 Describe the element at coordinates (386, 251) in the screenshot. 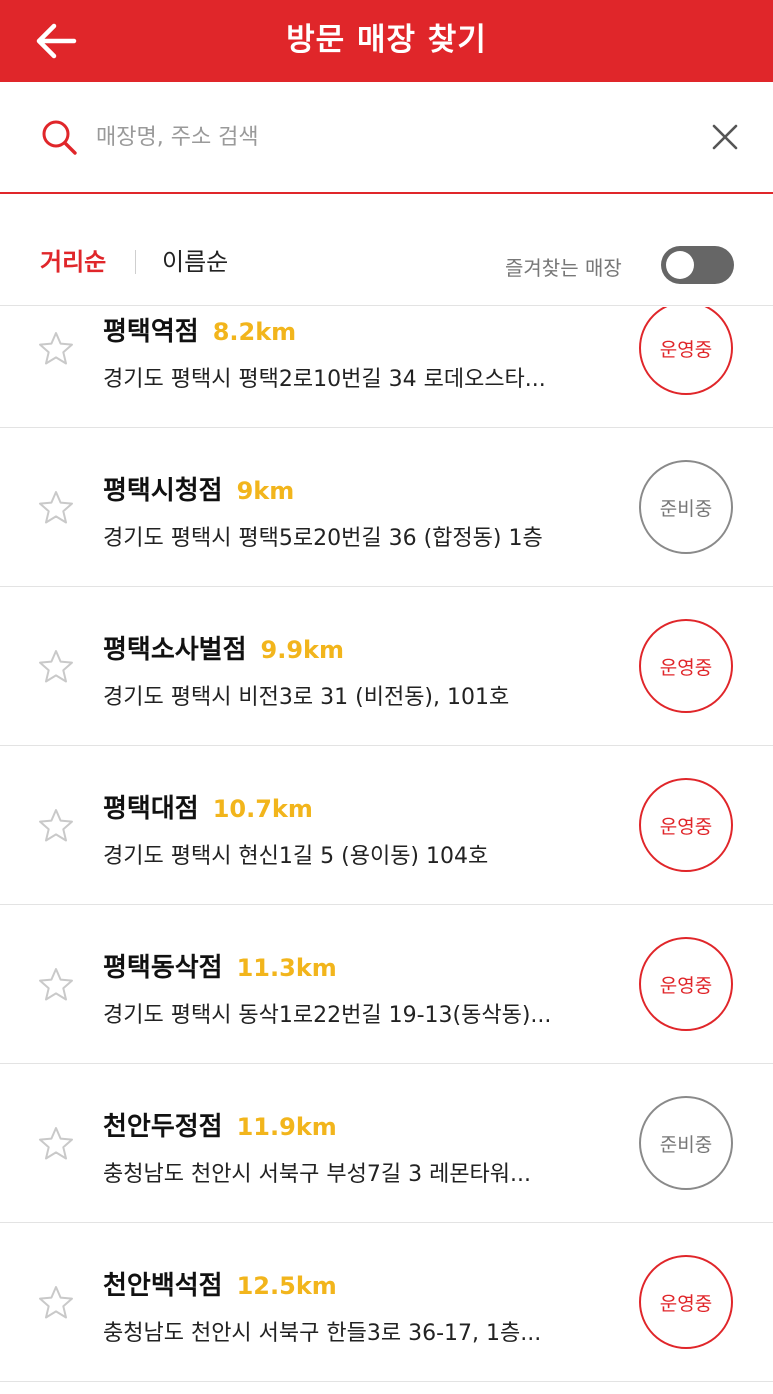

I see `sort-filter-row: 거리순 이름순 즐겨찾는 매장` at that location.